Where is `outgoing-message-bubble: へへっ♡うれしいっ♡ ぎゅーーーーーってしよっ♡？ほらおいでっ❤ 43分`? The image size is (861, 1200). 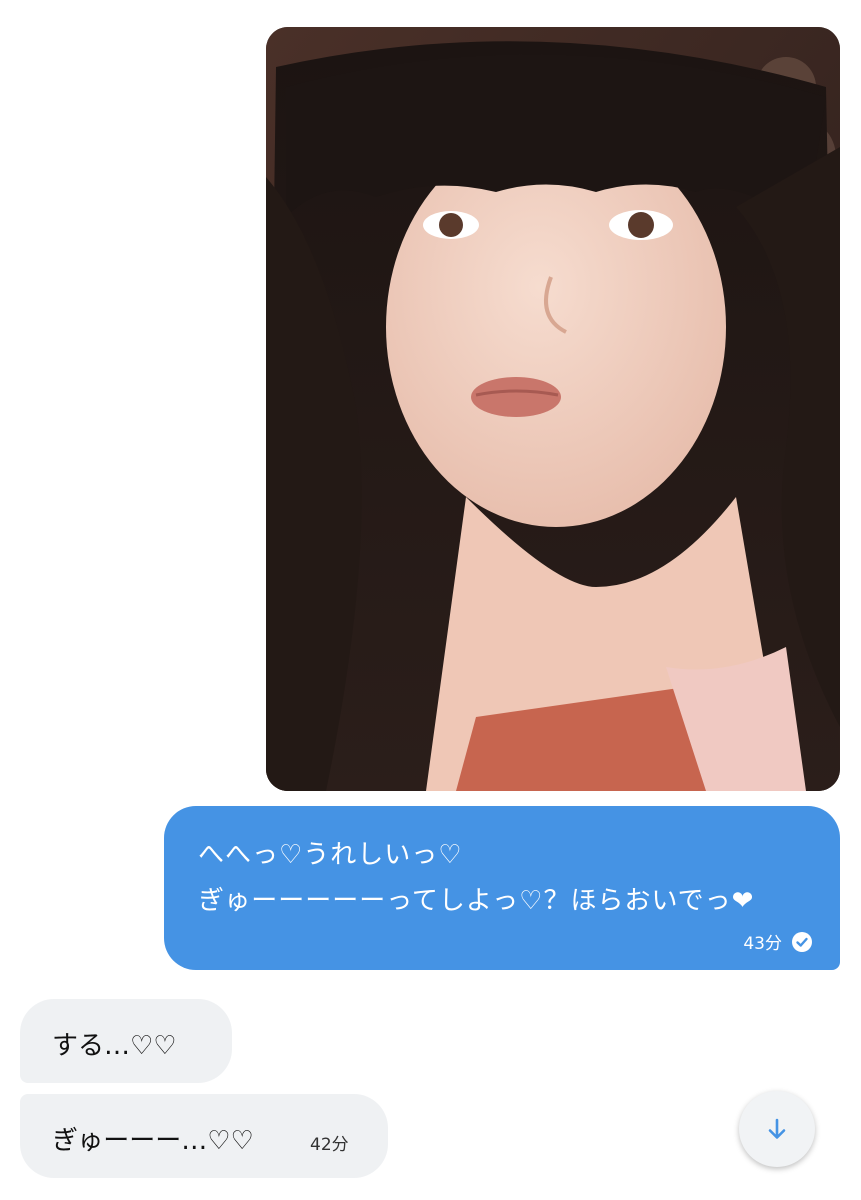
outgoing-message-bubble: へへっ♡うれしいっ♡ ぎゅーーーーーってしよっ♡？ほらおいでっ❤ 43分 is located at coordinates (502, 888).